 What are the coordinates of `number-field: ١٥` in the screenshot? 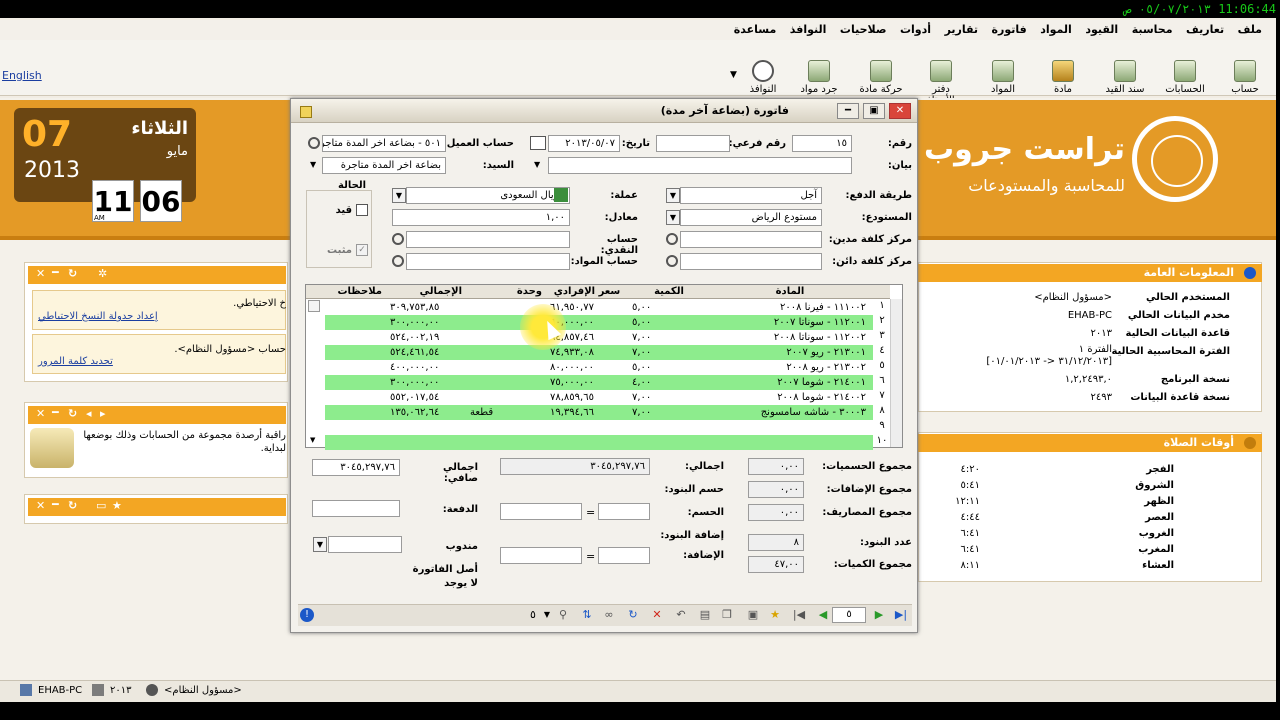 It's located at (822, 143).